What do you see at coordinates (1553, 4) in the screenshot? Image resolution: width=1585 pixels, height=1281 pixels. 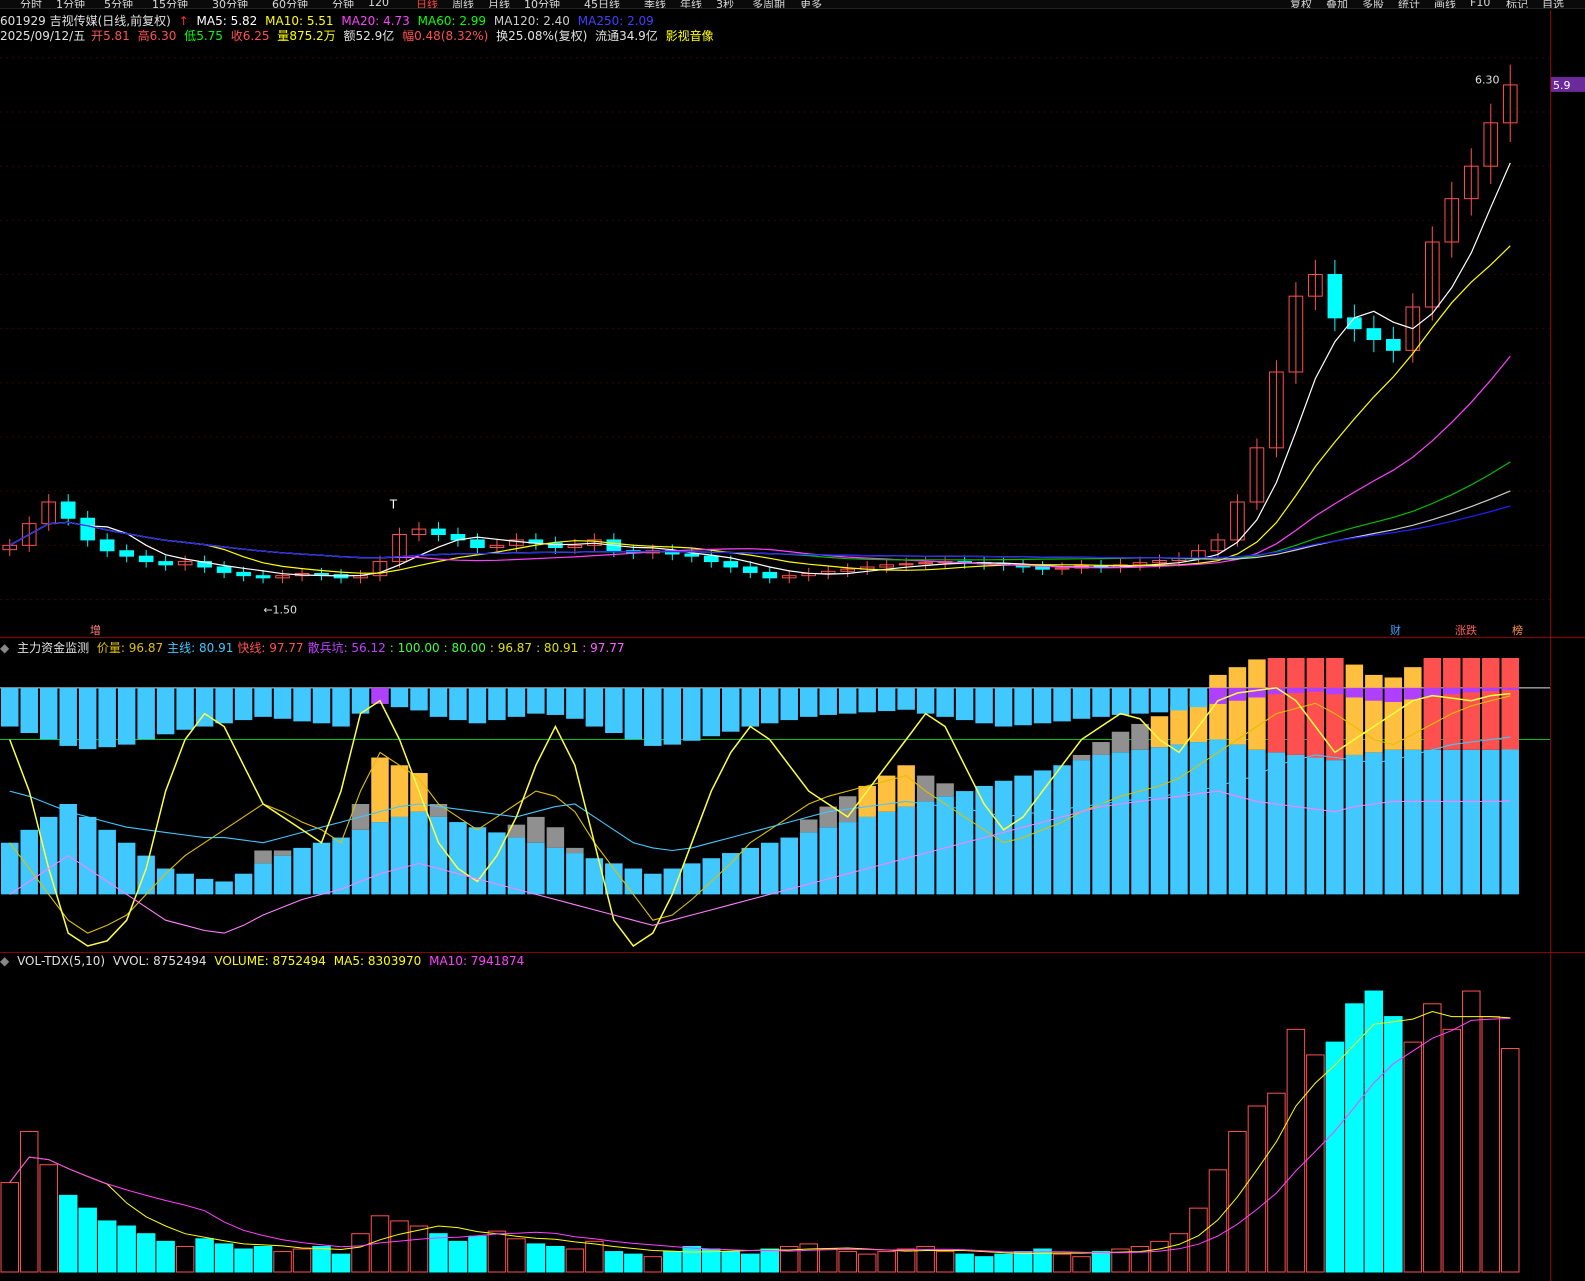 I see `toolbar-right-item-7: 自选` at bounding box center [1553, 4].